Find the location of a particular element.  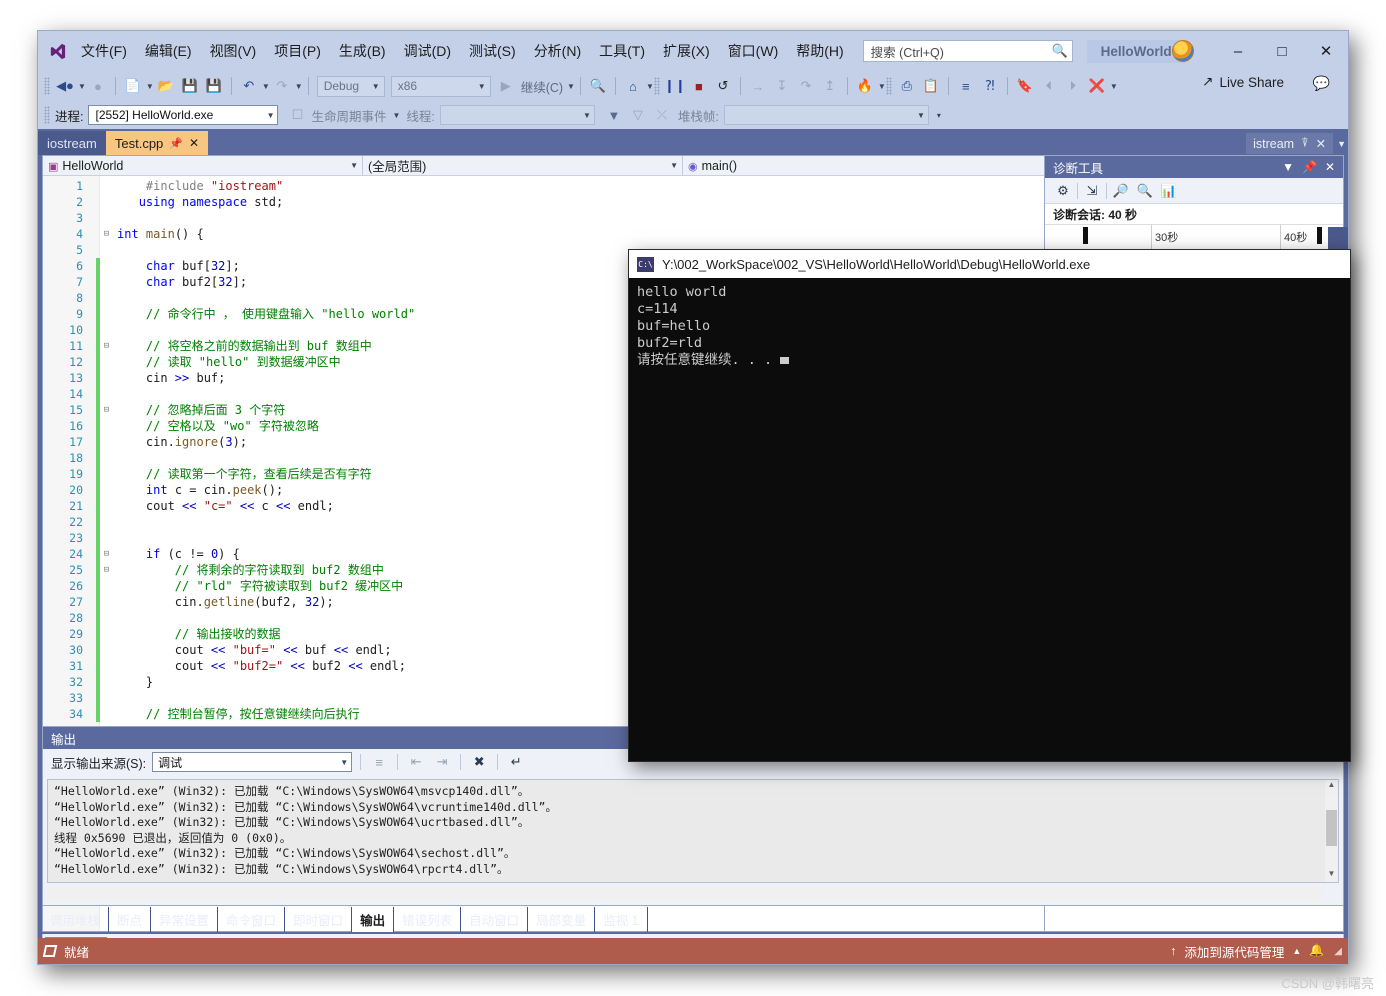

tab-iostream: iostream is located at coordinates (72, 143).